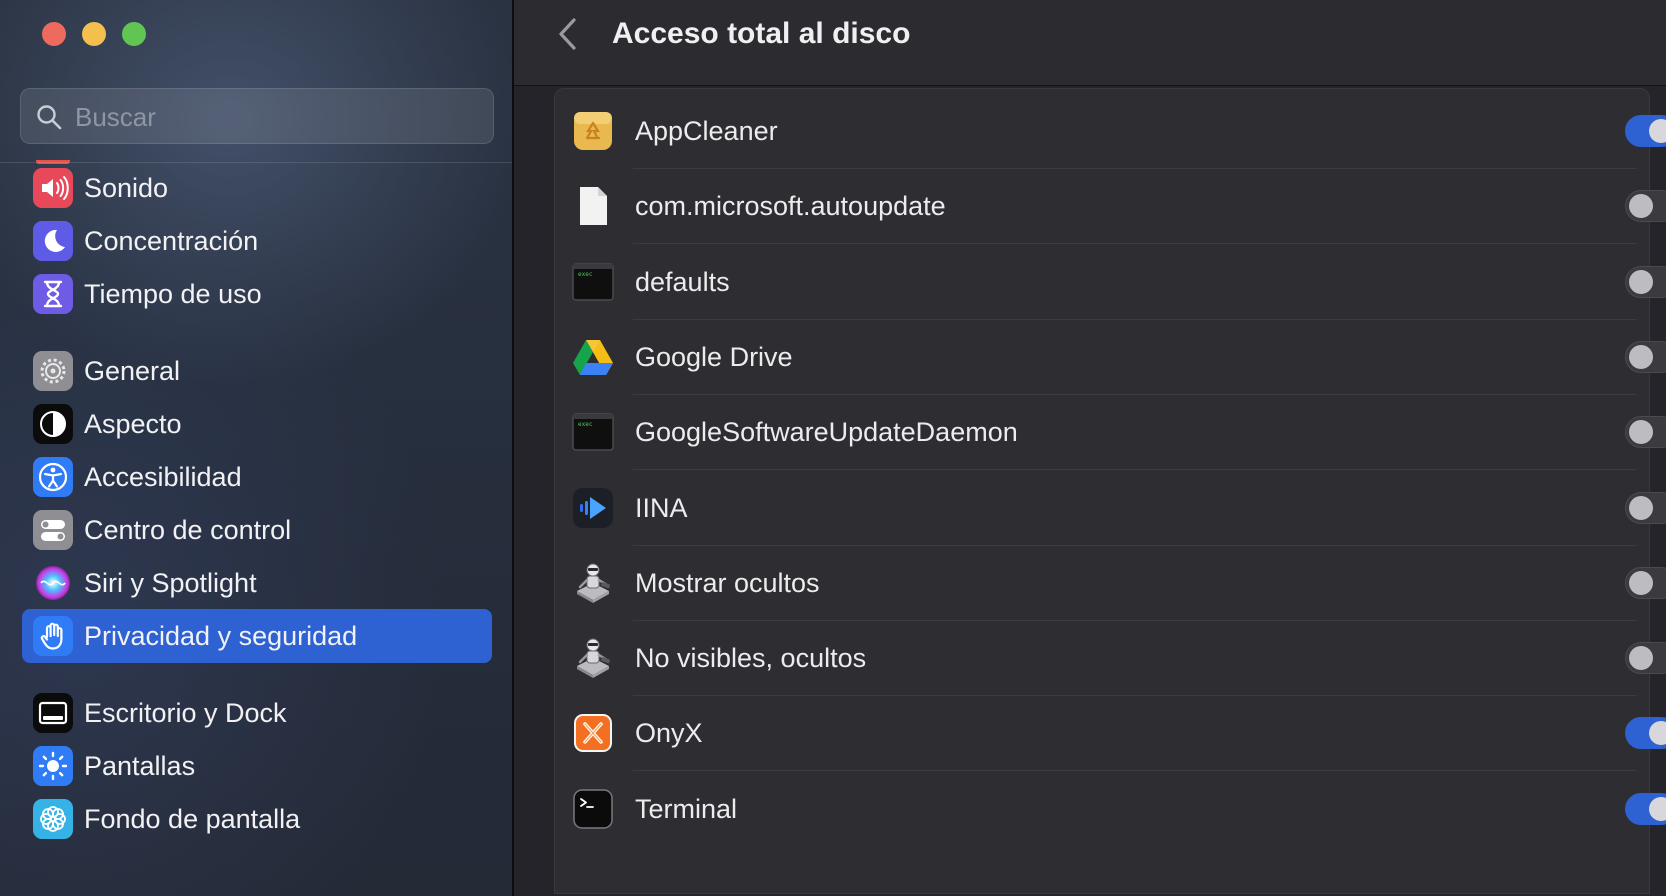  What do you see at coordinates (257, 188) in the screenshot?
I see `sidebar-item-sonido: Sonido` at bounding box center [257, 188].